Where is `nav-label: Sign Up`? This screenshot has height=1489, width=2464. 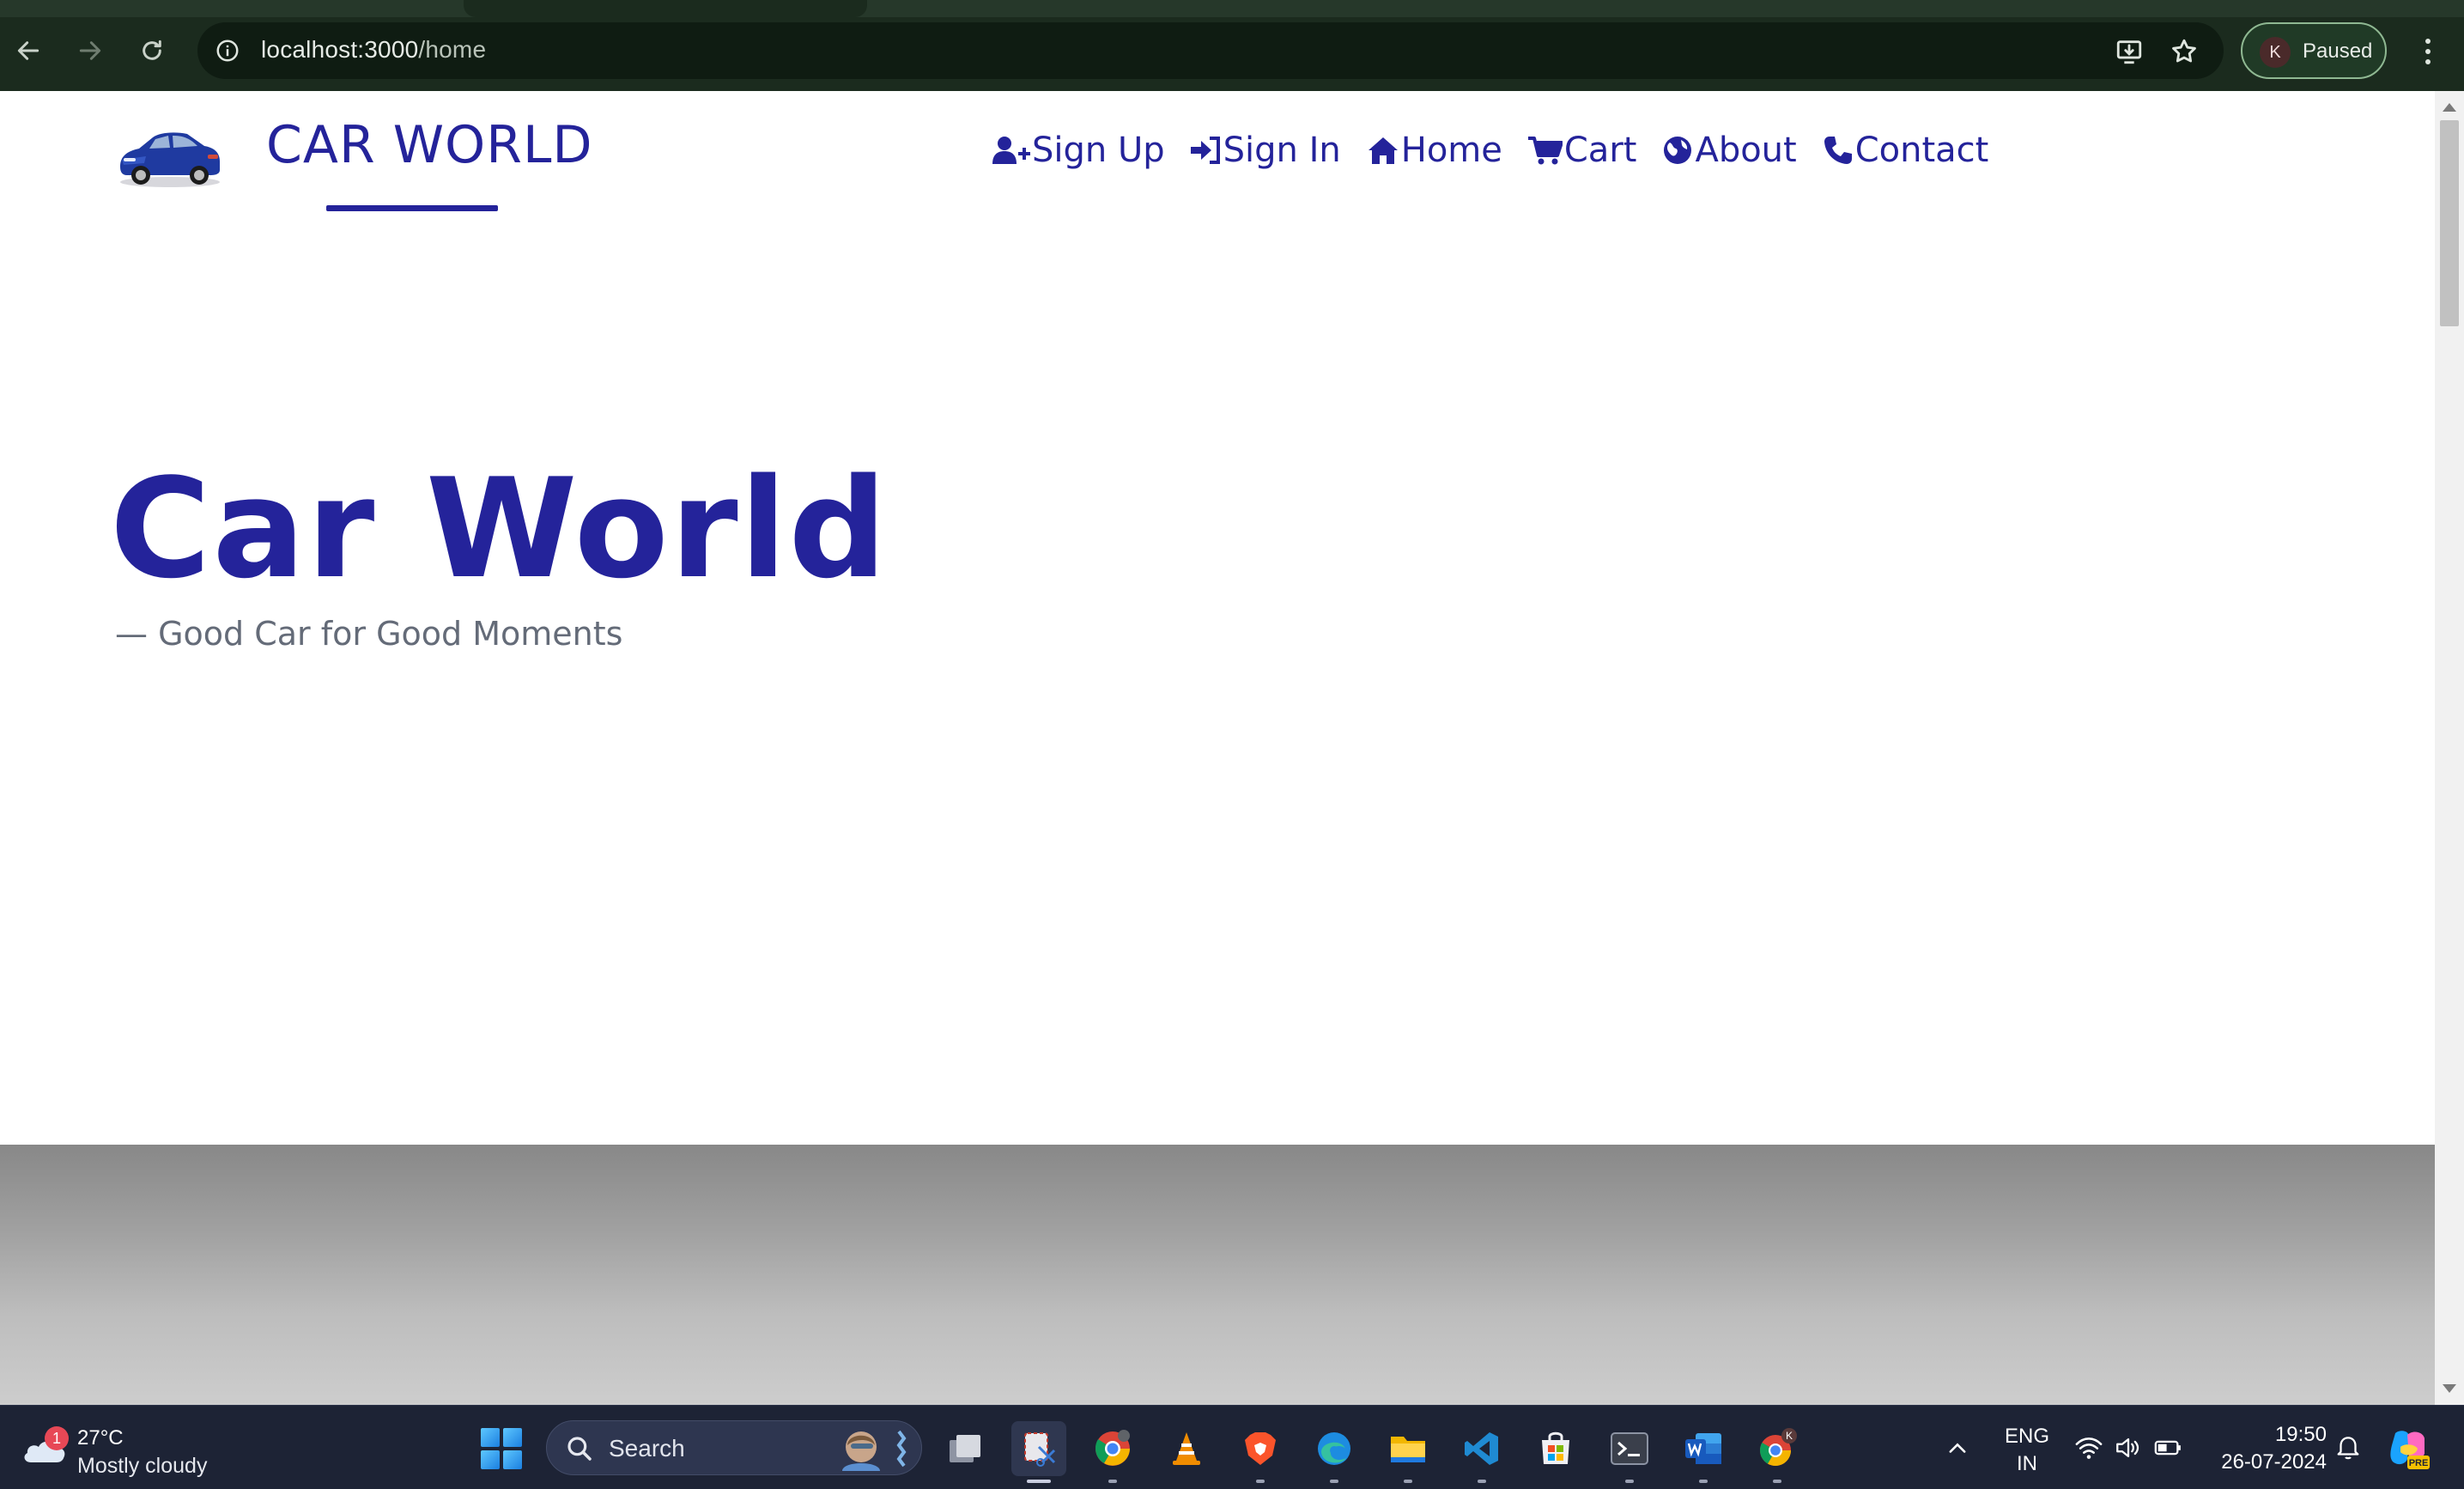 nav-label: Sign Up is located at coordinates (1098, 150).